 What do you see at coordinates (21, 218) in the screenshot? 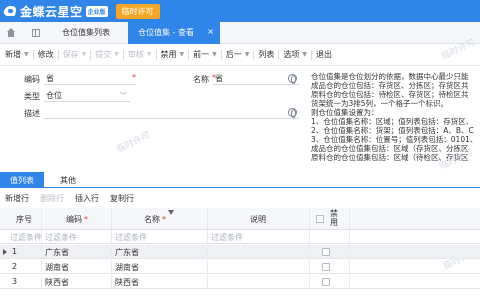
I see `column-header-seq: 序号` at bounding box center [21, 218].